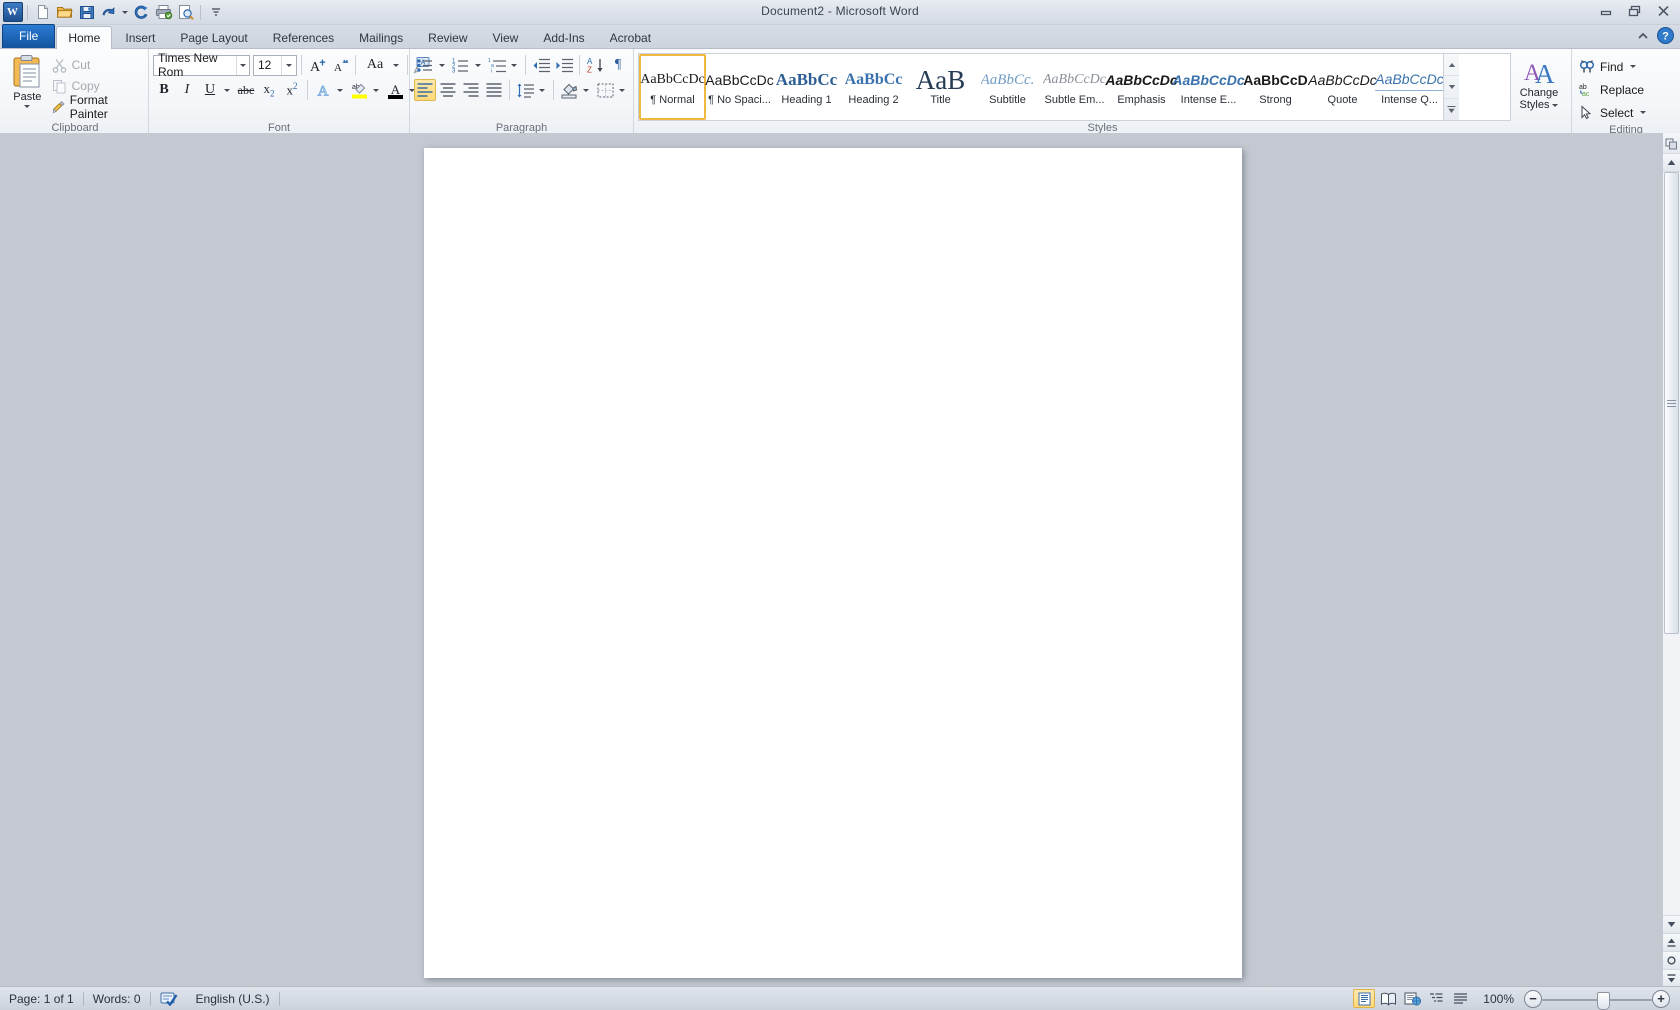  Describe the element at coordinates (340, 65) in the screenshot. I see `shrink-font-button: A` at that location.